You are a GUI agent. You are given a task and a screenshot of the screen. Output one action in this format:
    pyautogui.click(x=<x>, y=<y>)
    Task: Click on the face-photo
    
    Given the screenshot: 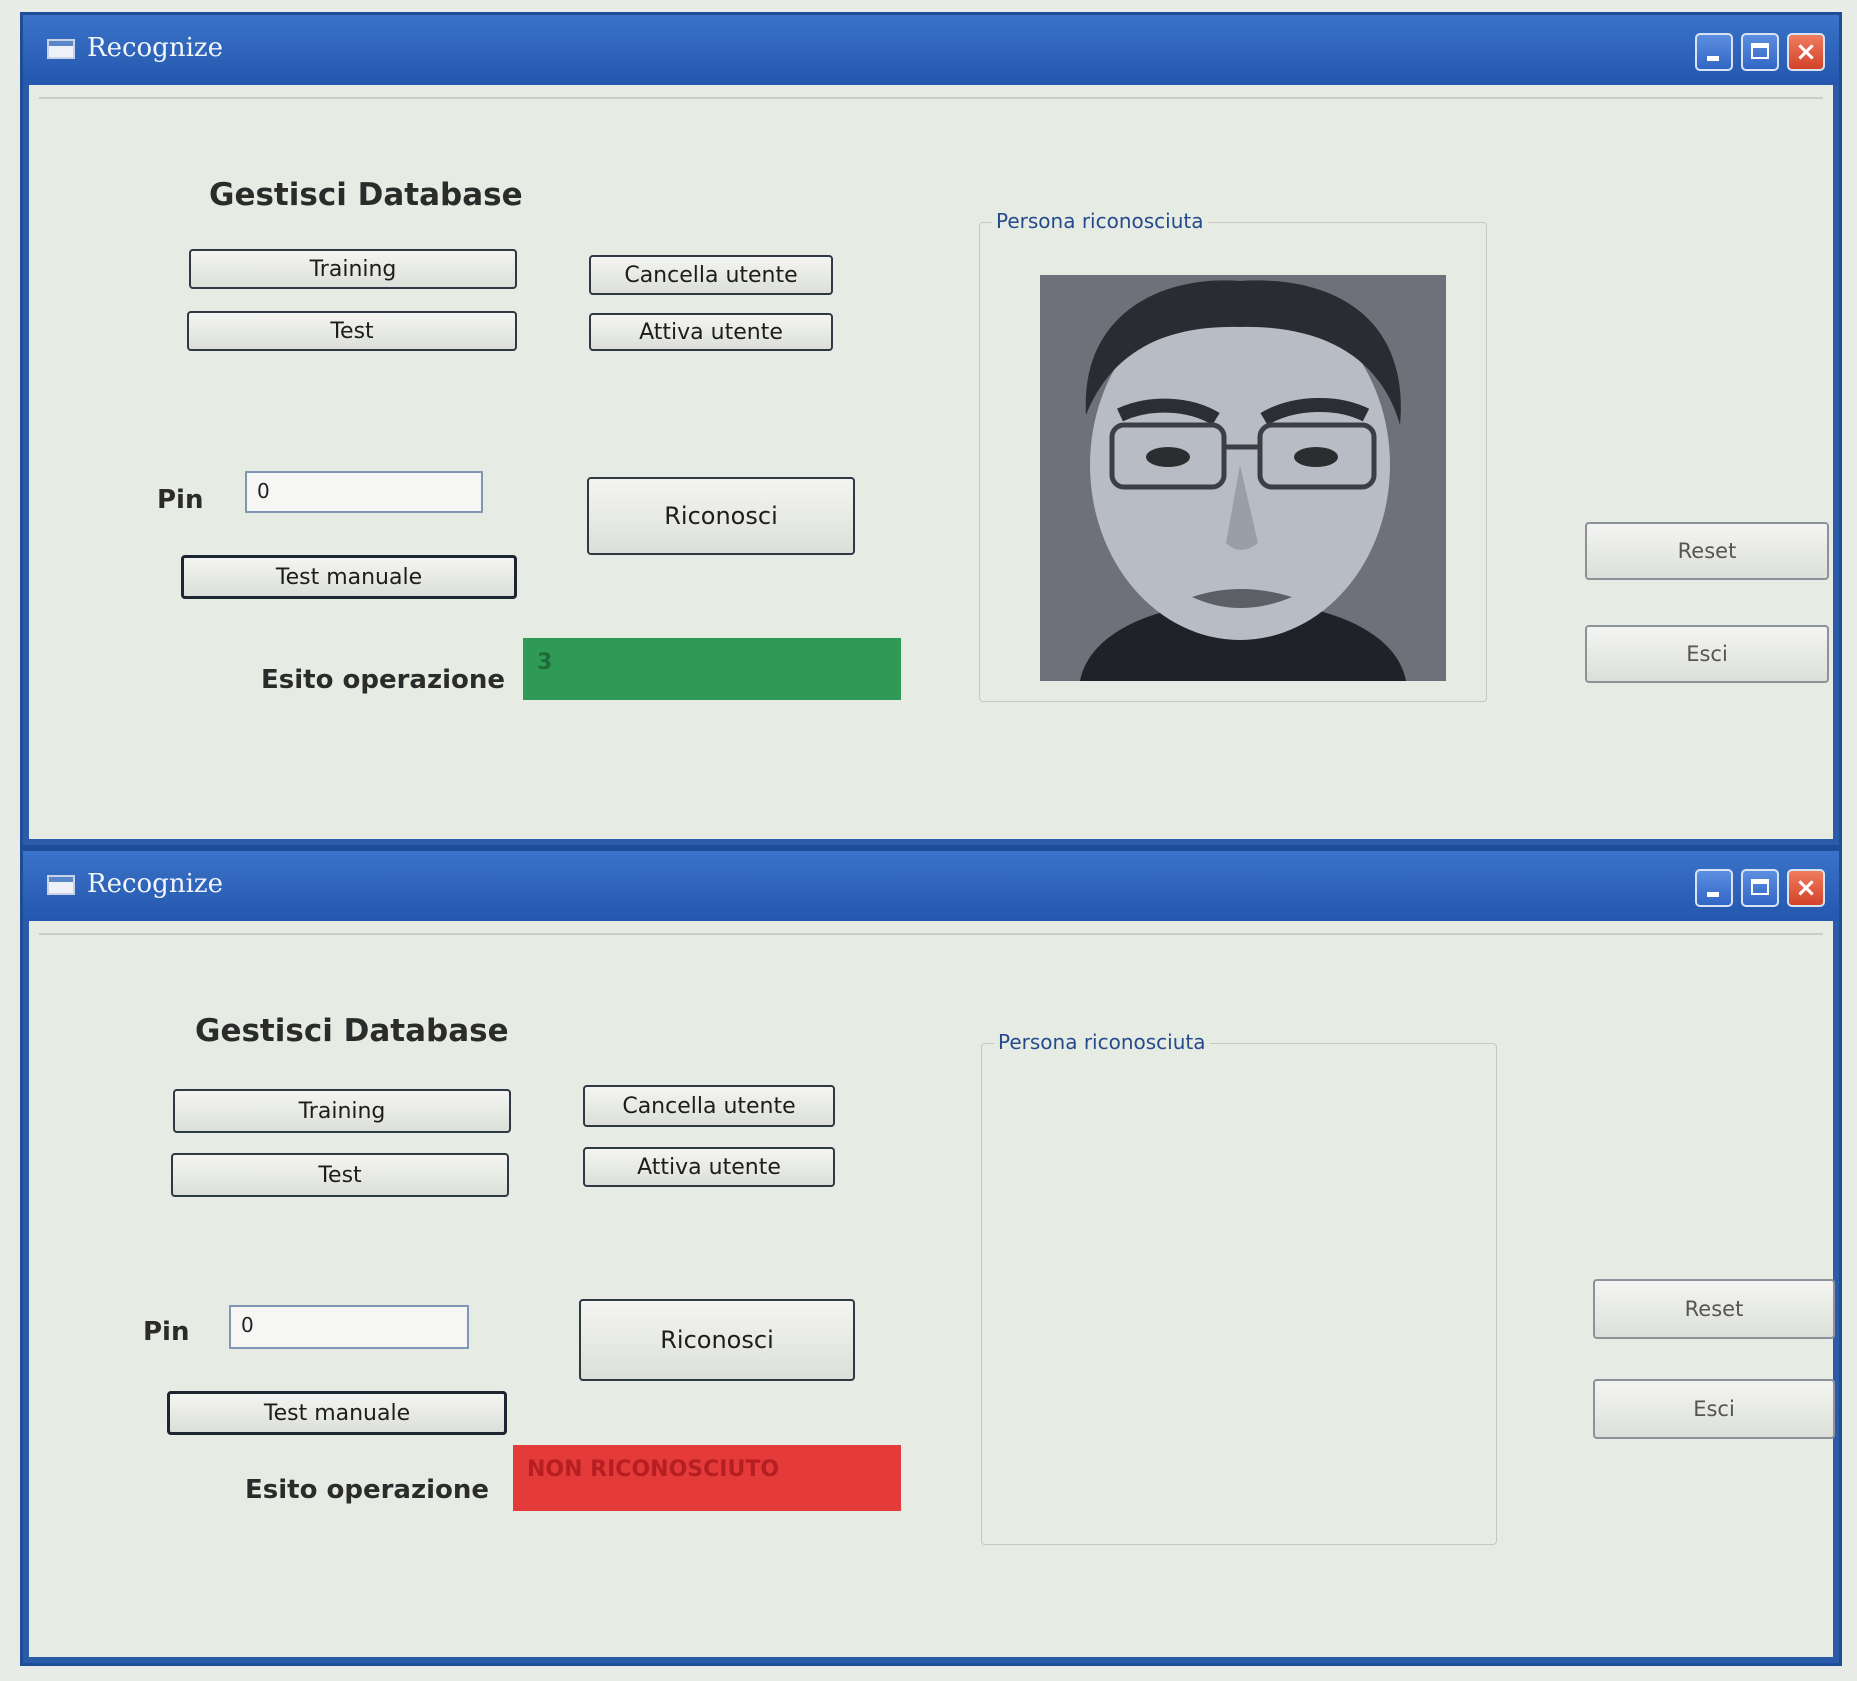 What is the action you would take?
    pyautogui.click(x=1243, y=478)
    